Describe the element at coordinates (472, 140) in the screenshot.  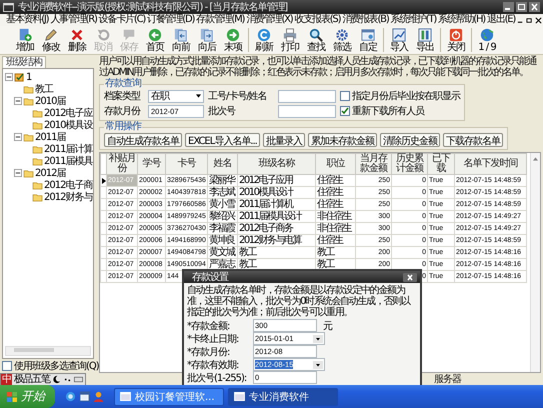
I see `action-button: 下载存款名单` at that location.